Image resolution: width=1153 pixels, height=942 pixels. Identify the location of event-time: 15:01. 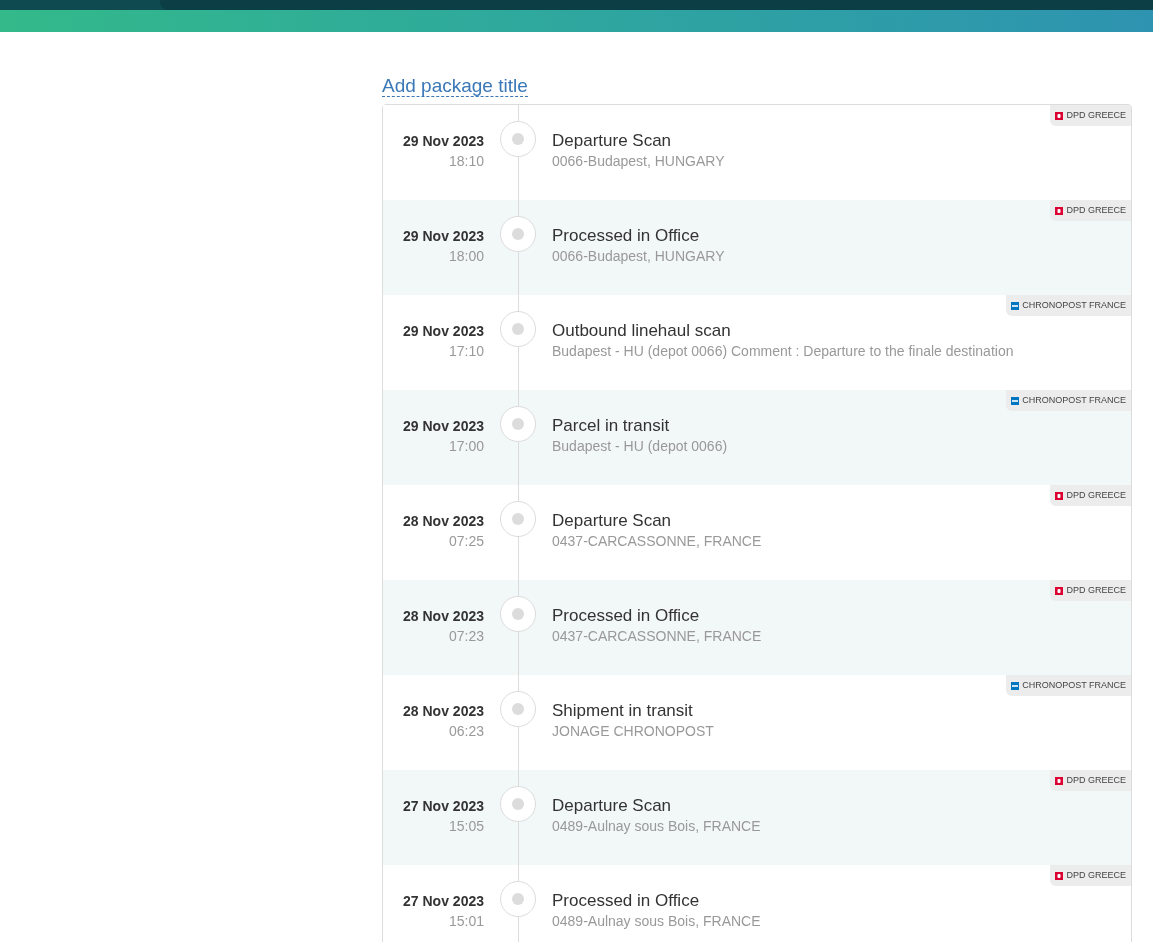
(466, 921).